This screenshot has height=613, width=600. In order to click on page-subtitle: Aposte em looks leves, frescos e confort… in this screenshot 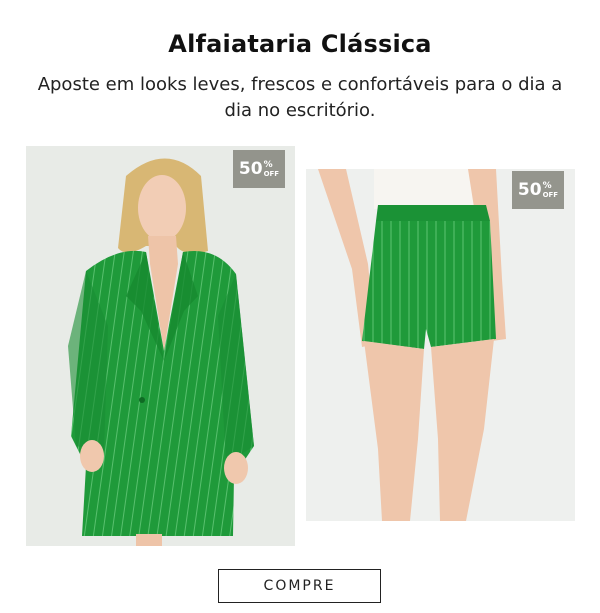, I will do `click(300, 97)`.